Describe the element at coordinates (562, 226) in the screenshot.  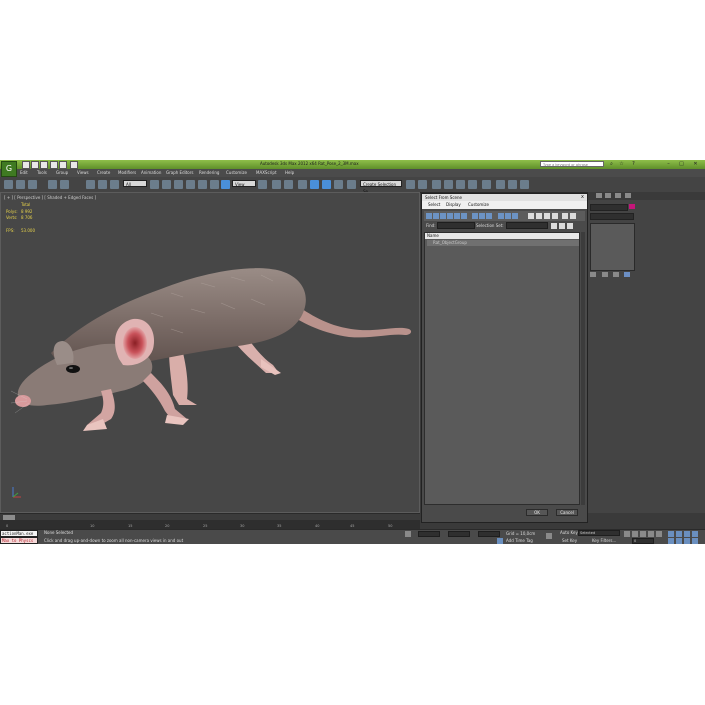
I see `selection-set-add-icon` at that location.